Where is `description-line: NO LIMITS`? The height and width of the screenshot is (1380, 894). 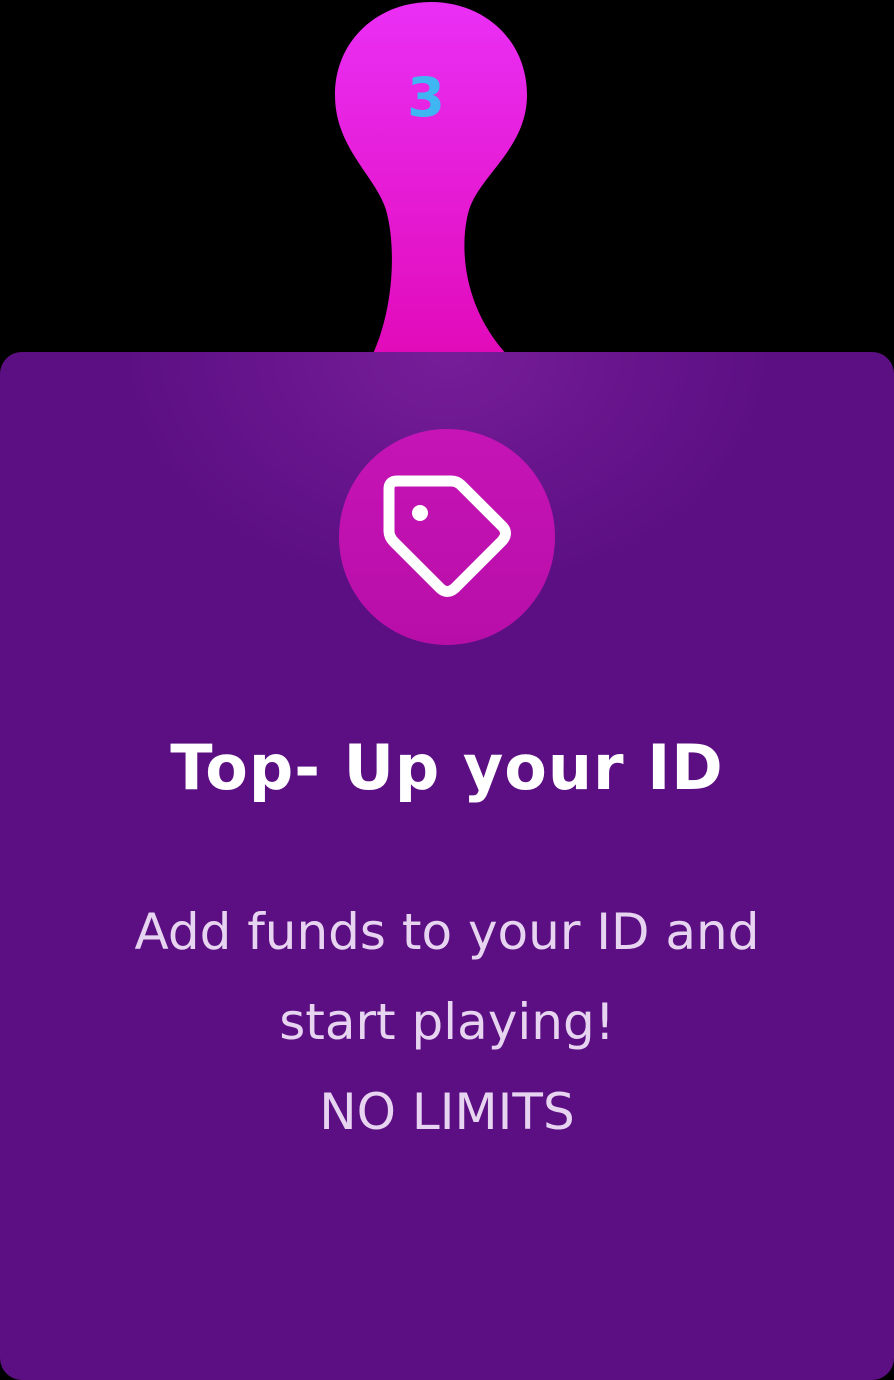 description-line: NO LIMITS is located at coordinates (447, 1112).